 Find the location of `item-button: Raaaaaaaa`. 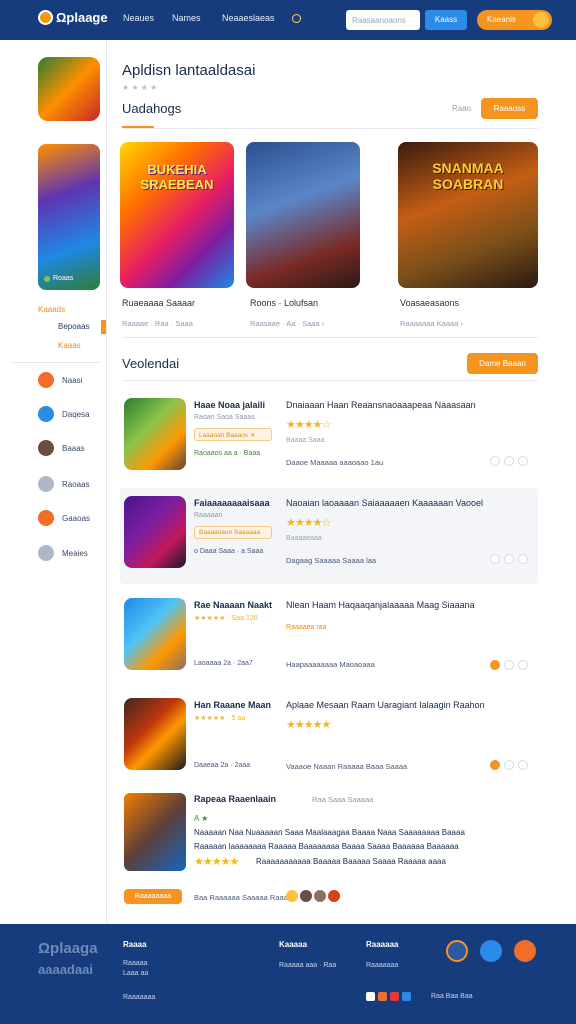

item-button: Raaaaaaaa is located at coordinates (153, 896).